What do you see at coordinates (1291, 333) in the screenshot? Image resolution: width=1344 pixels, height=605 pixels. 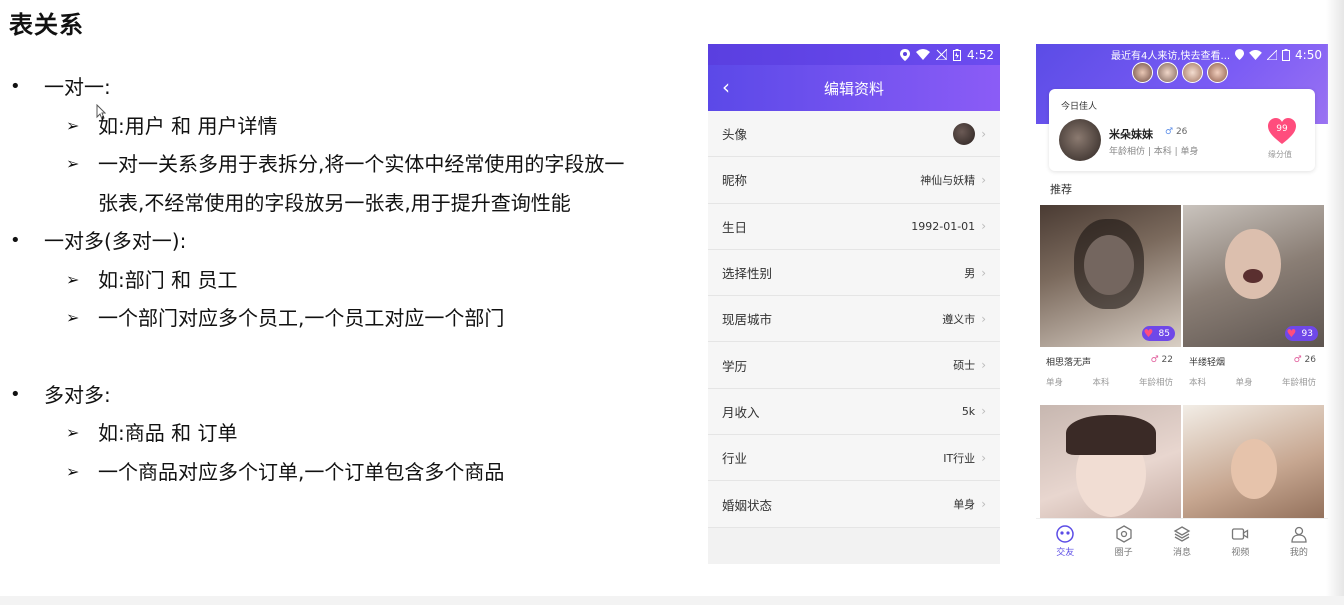 I see `heart-icon: ♥` at bounding box center [1291, 333].